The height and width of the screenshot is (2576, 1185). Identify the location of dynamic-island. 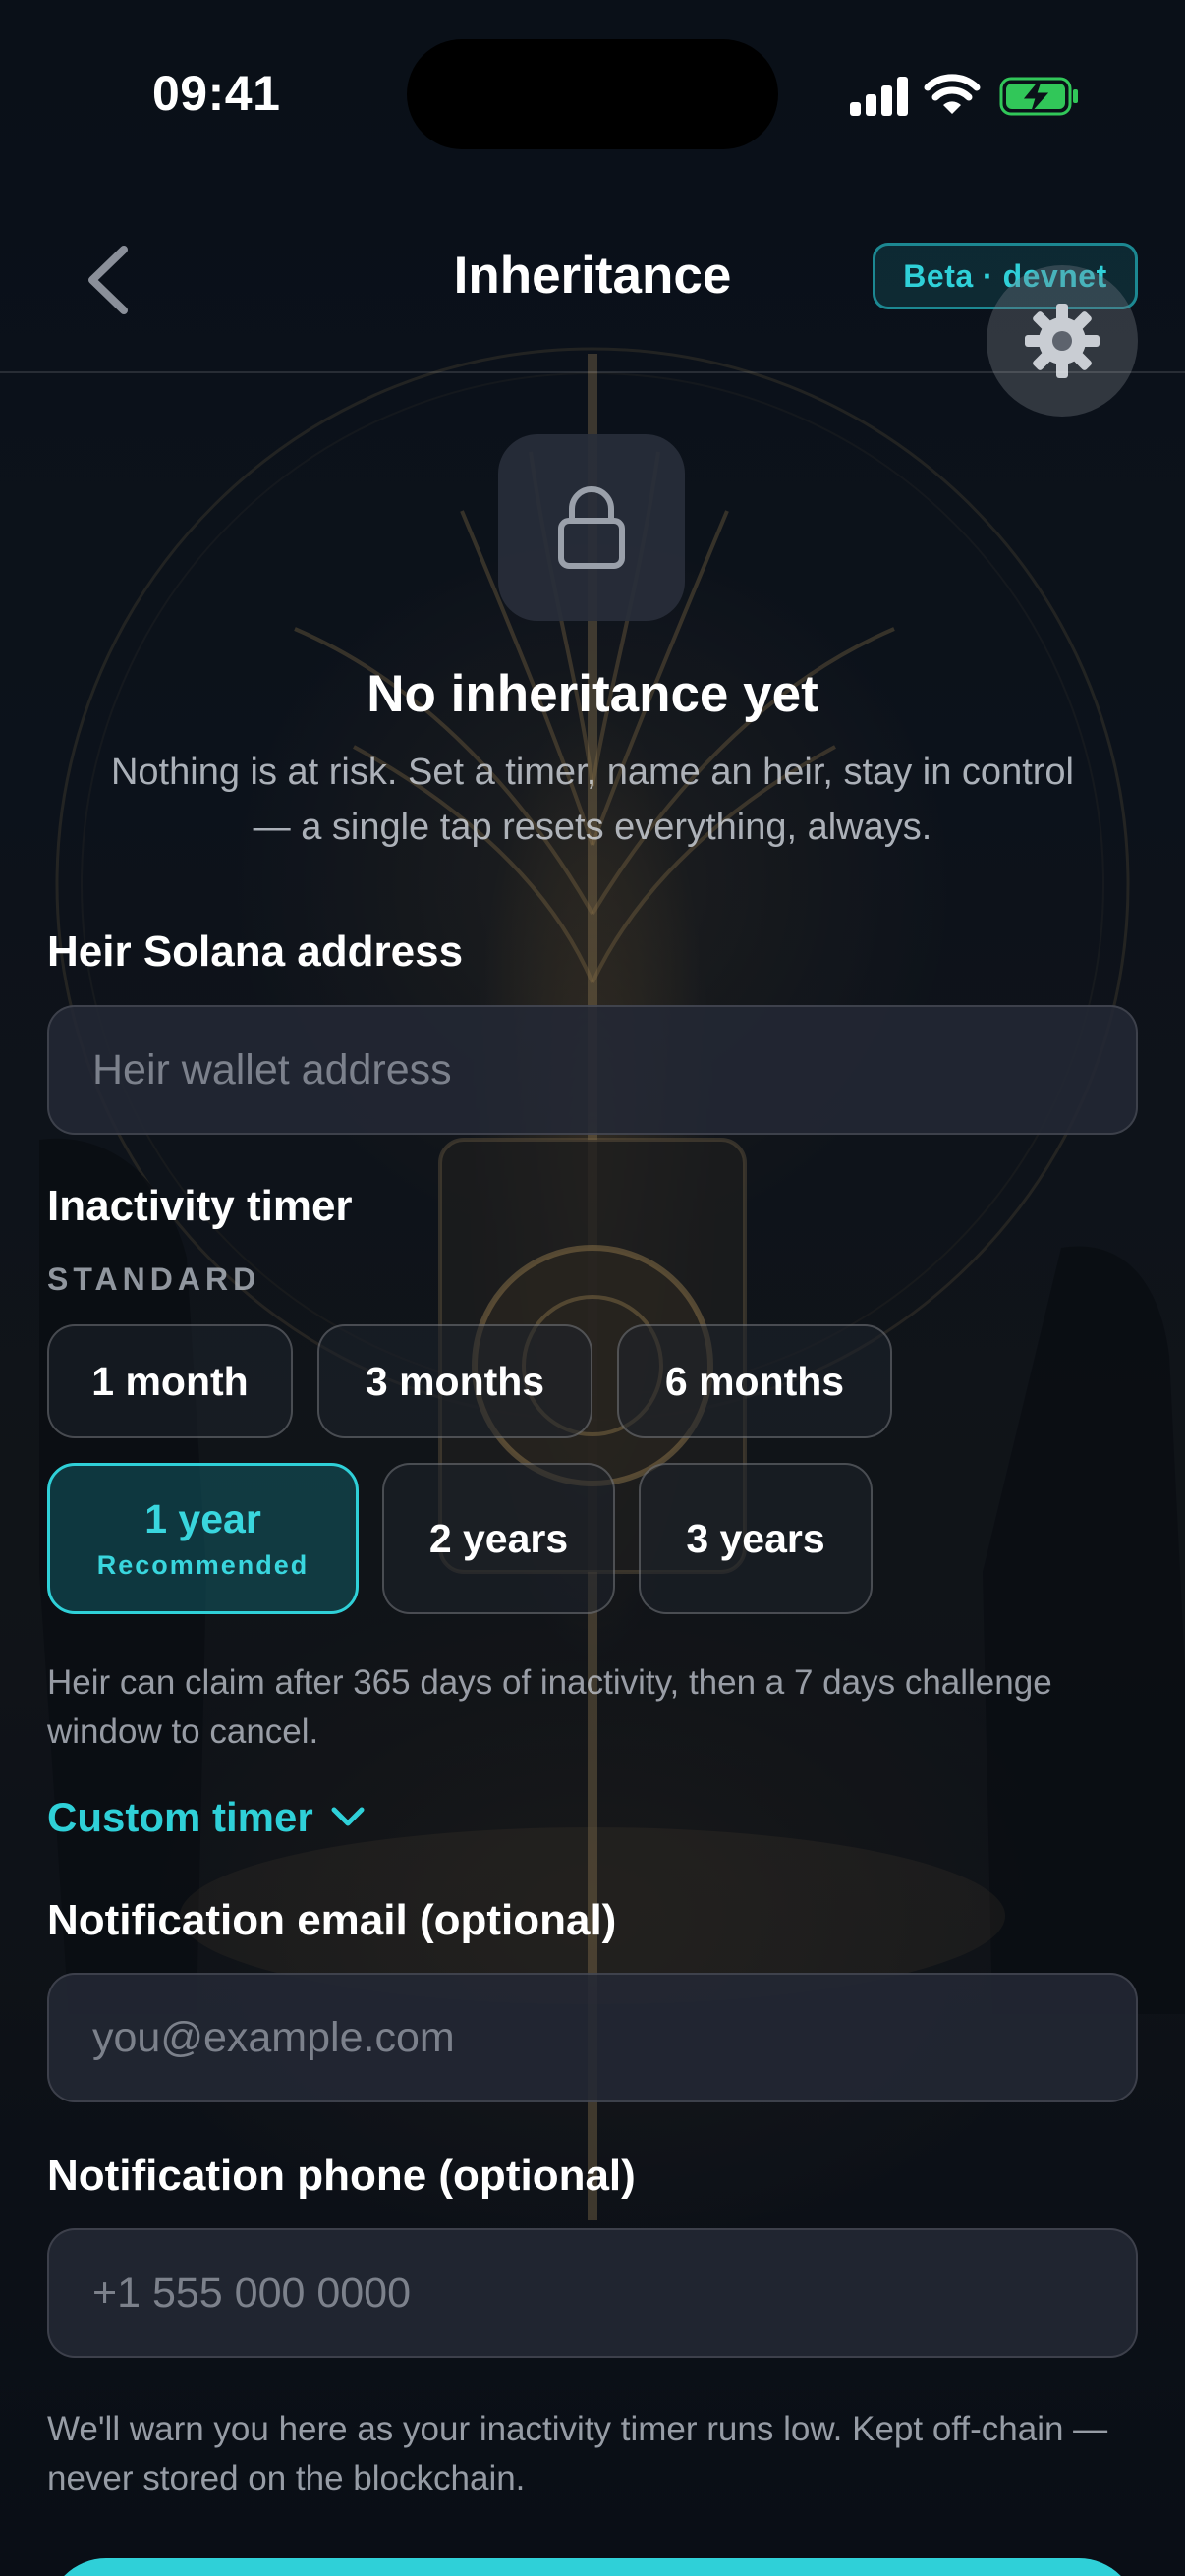
(592, 94).